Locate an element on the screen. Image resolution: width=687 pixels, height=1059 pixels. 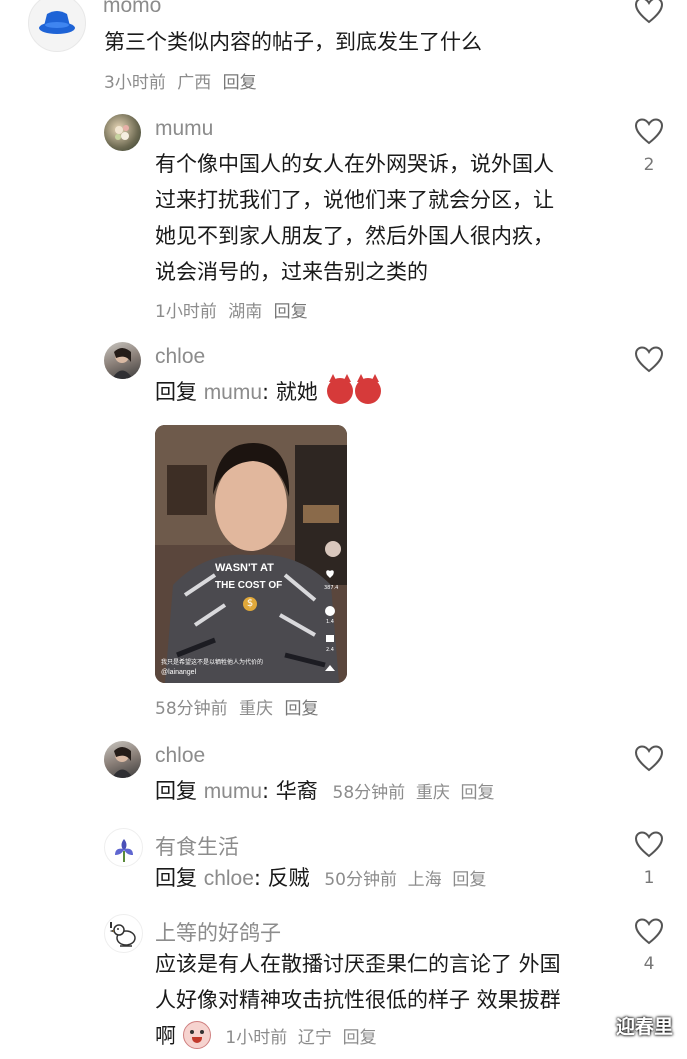
comment-location: 上海 is located at coordinates (424, 880).